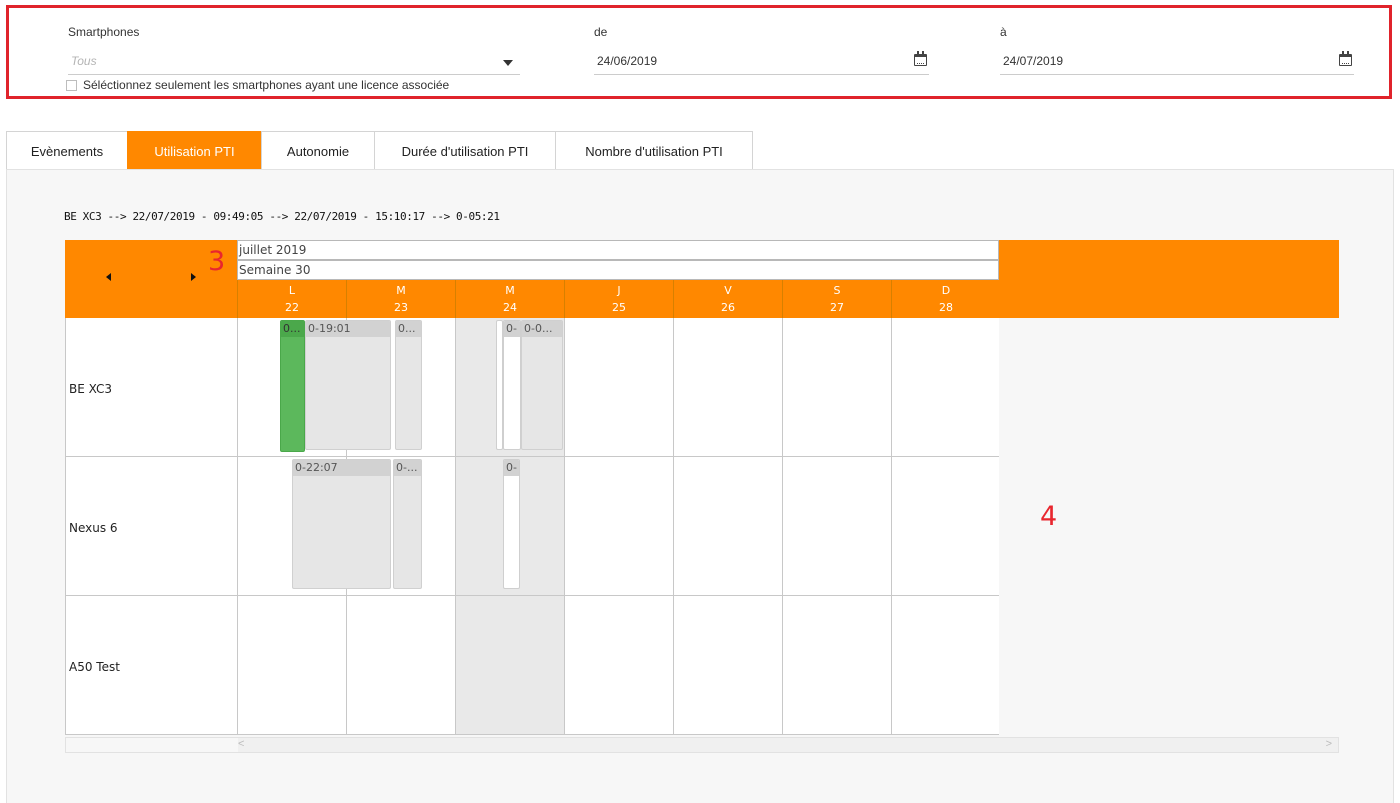 This screenshot has width=1400, height=803. I want to click on horizontal-scrollbar: < >, so click(702, 745).